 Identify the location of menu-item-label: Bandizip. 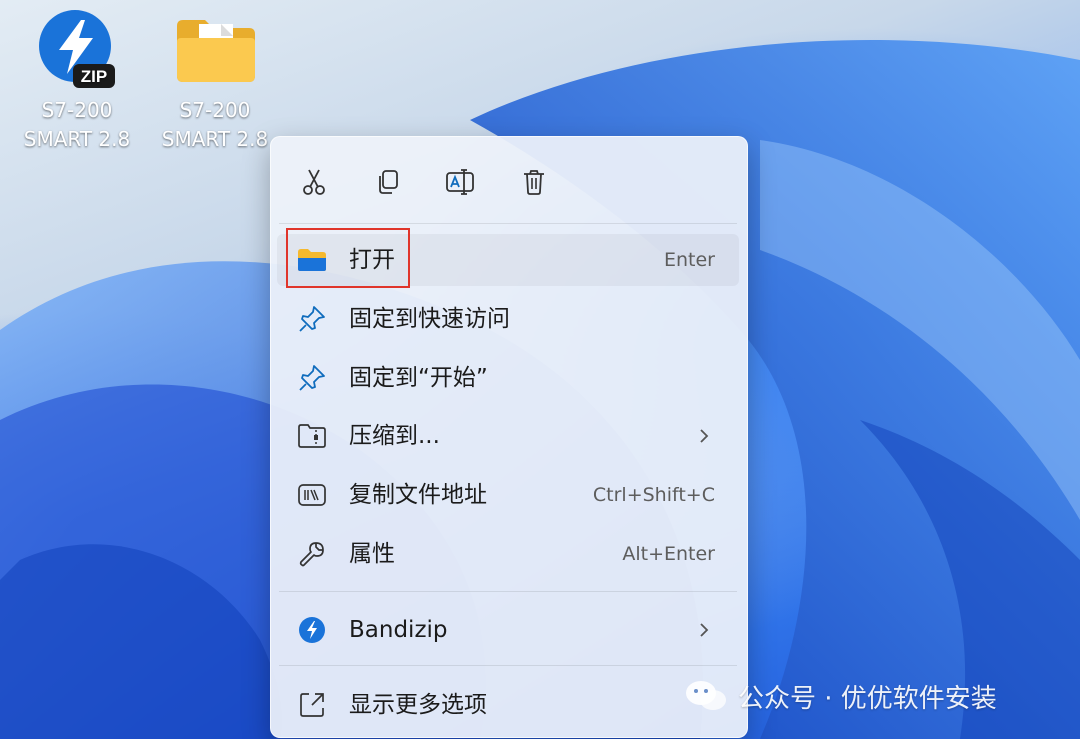
(398, 630).